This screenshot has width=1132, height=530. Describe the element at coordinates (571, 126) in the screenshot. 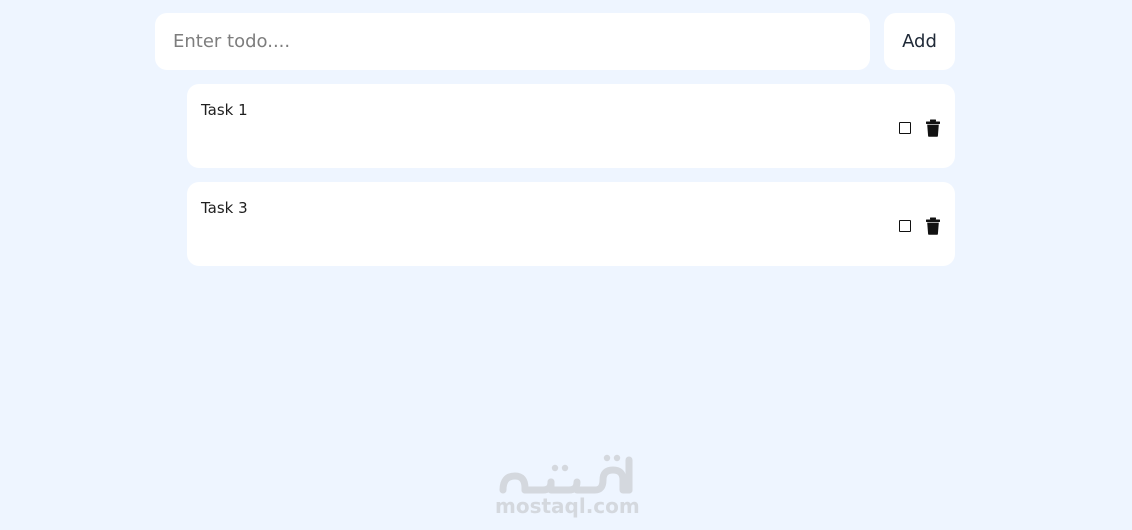

I see `todo-item: Task 1` at that location.